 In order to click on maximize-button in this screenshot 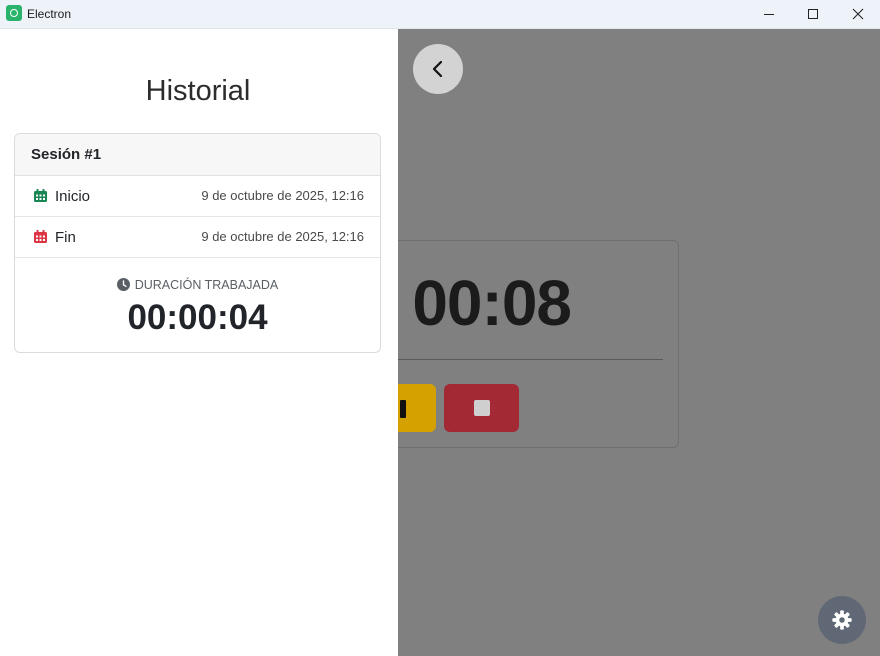, I will do `click(813, 14)`.